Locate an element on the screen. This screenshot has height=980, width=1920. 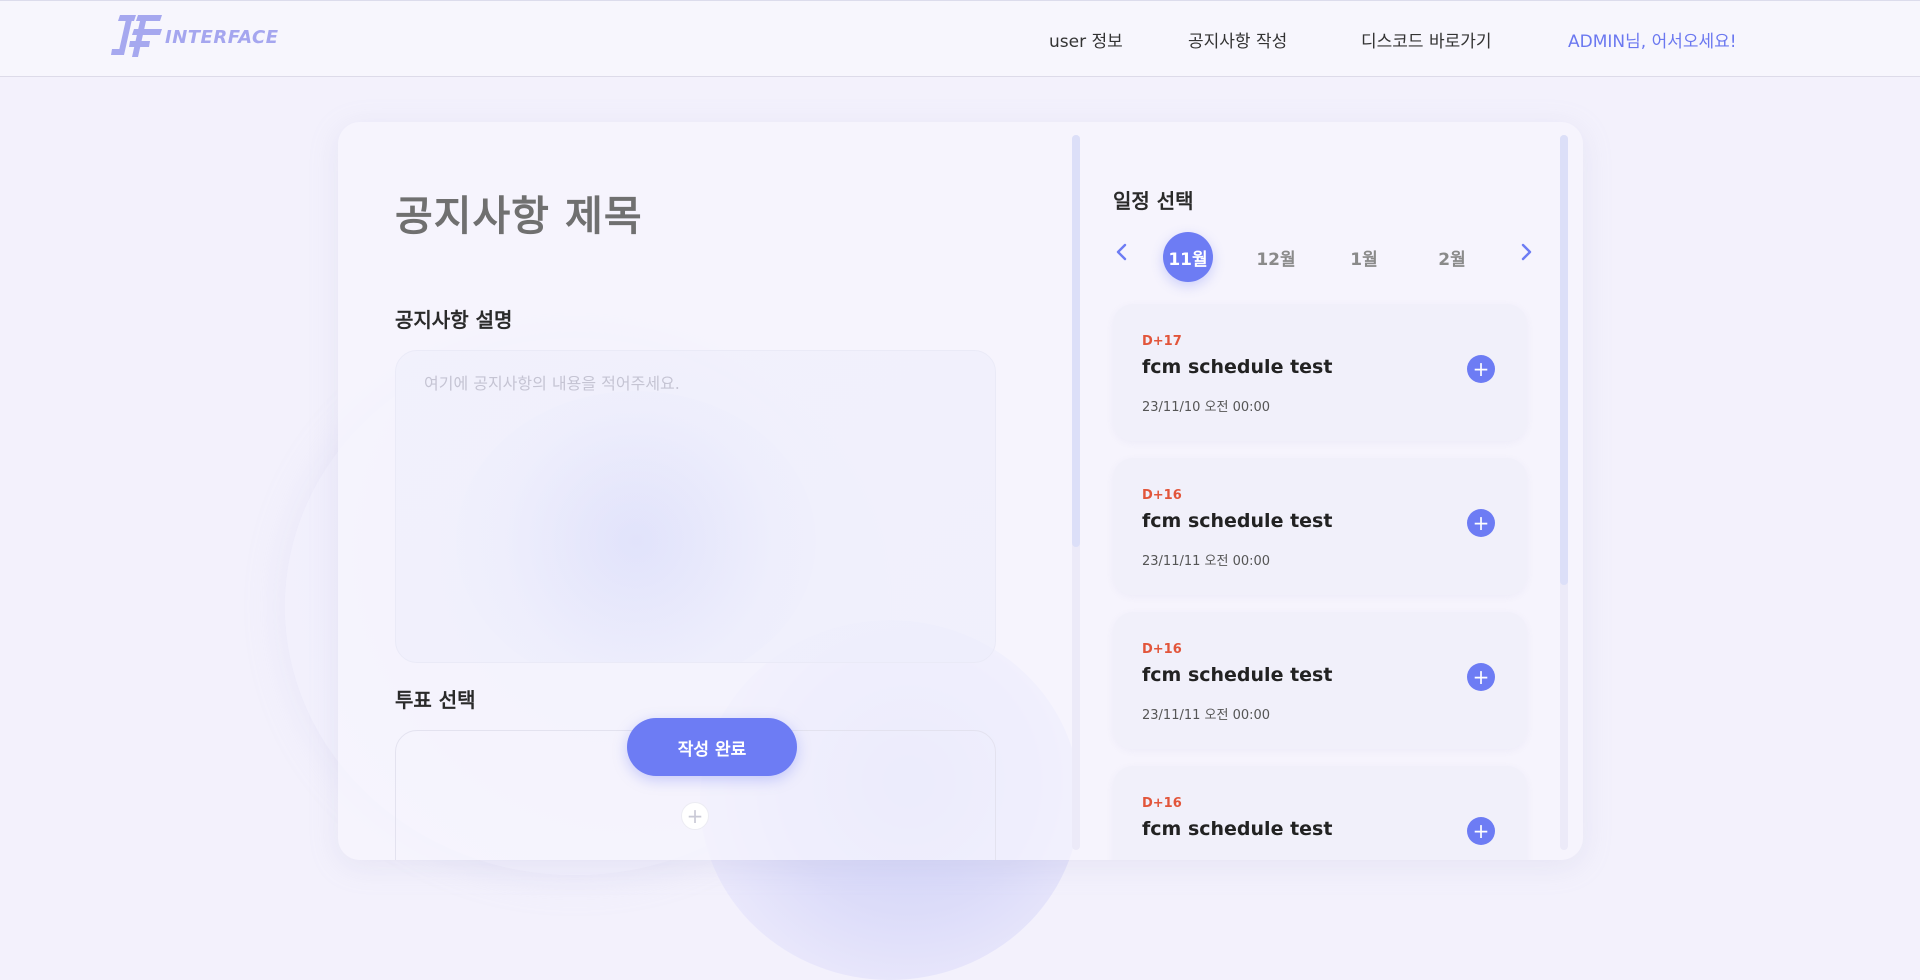
prev-month-button is located at coordinates (1122, 252).